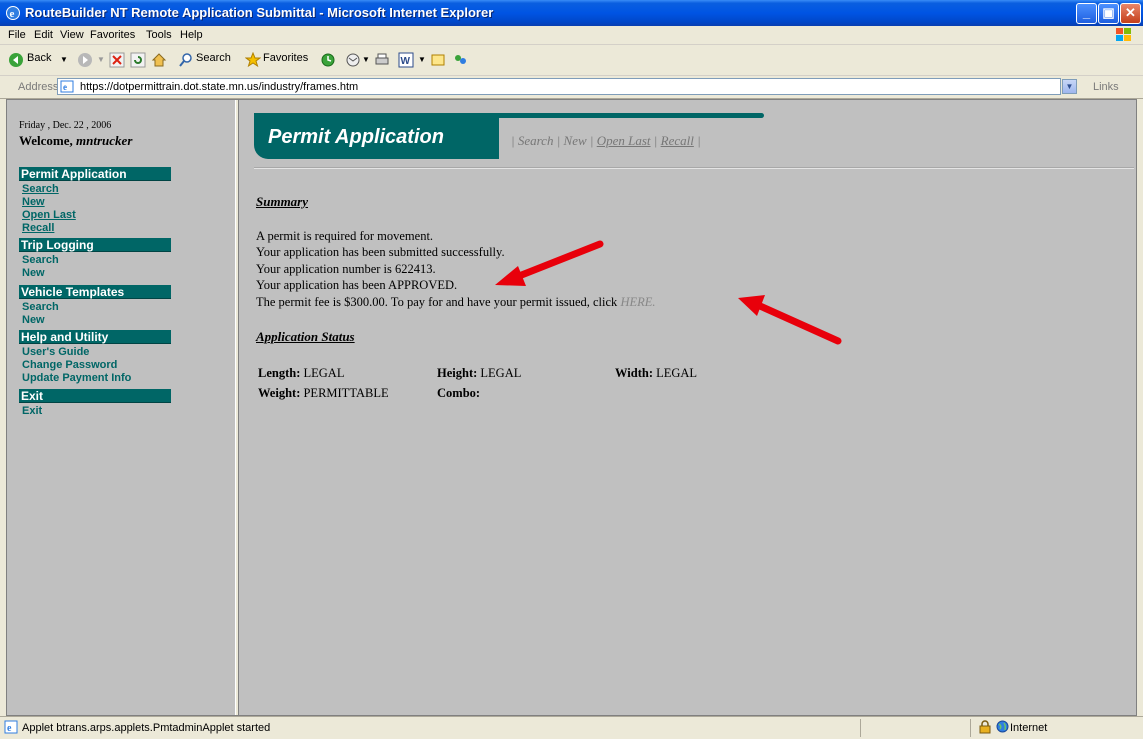 The image size is (1143, 739). What do you see at coordinates (279, 393) in the screenshot?
I see `weight-label: Weight:` at bounding box center [279, 393].